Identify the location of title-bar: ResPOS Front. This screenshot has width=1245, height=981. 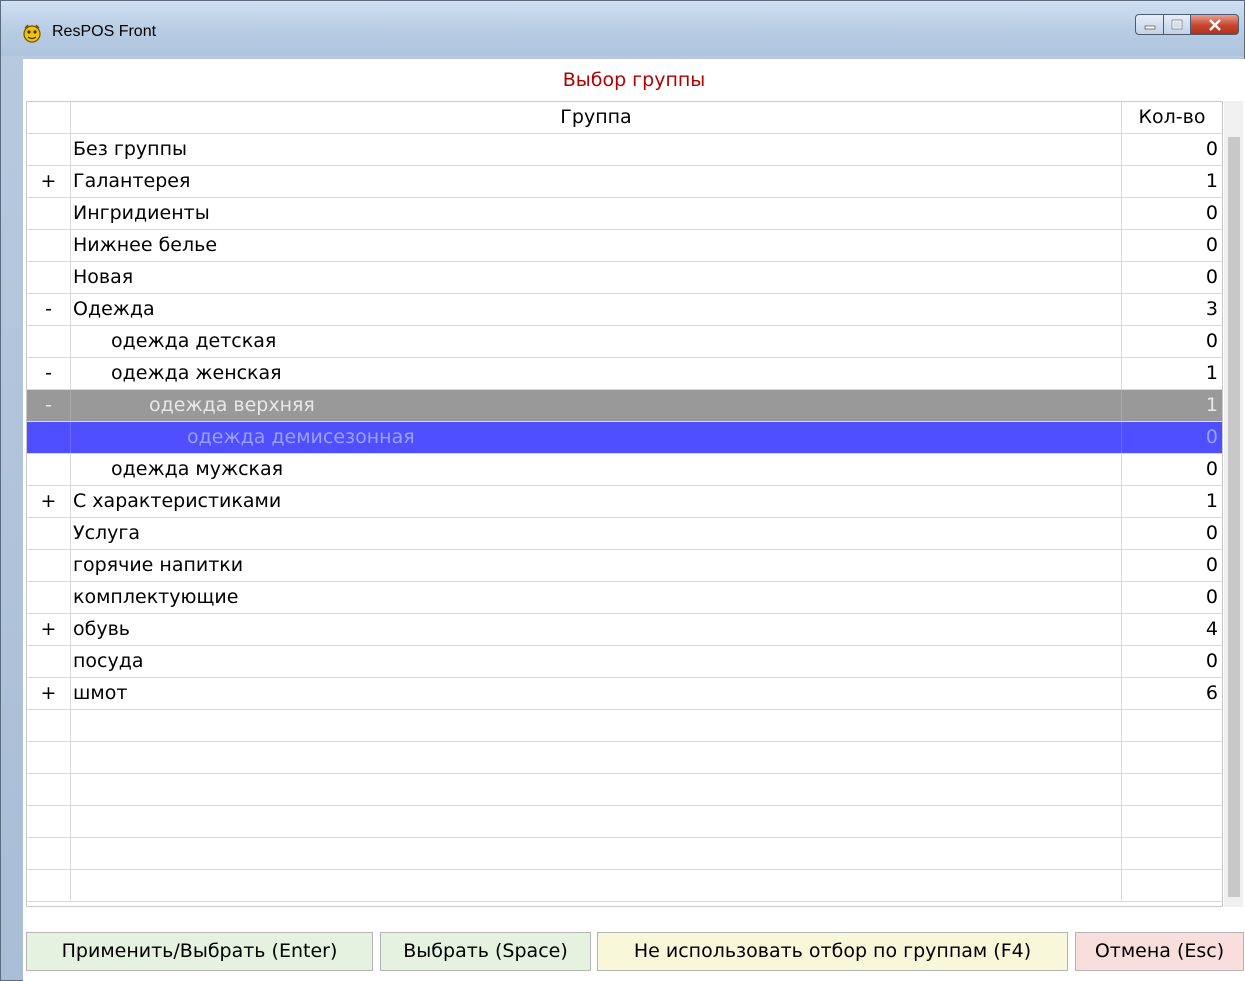
(622, 28).